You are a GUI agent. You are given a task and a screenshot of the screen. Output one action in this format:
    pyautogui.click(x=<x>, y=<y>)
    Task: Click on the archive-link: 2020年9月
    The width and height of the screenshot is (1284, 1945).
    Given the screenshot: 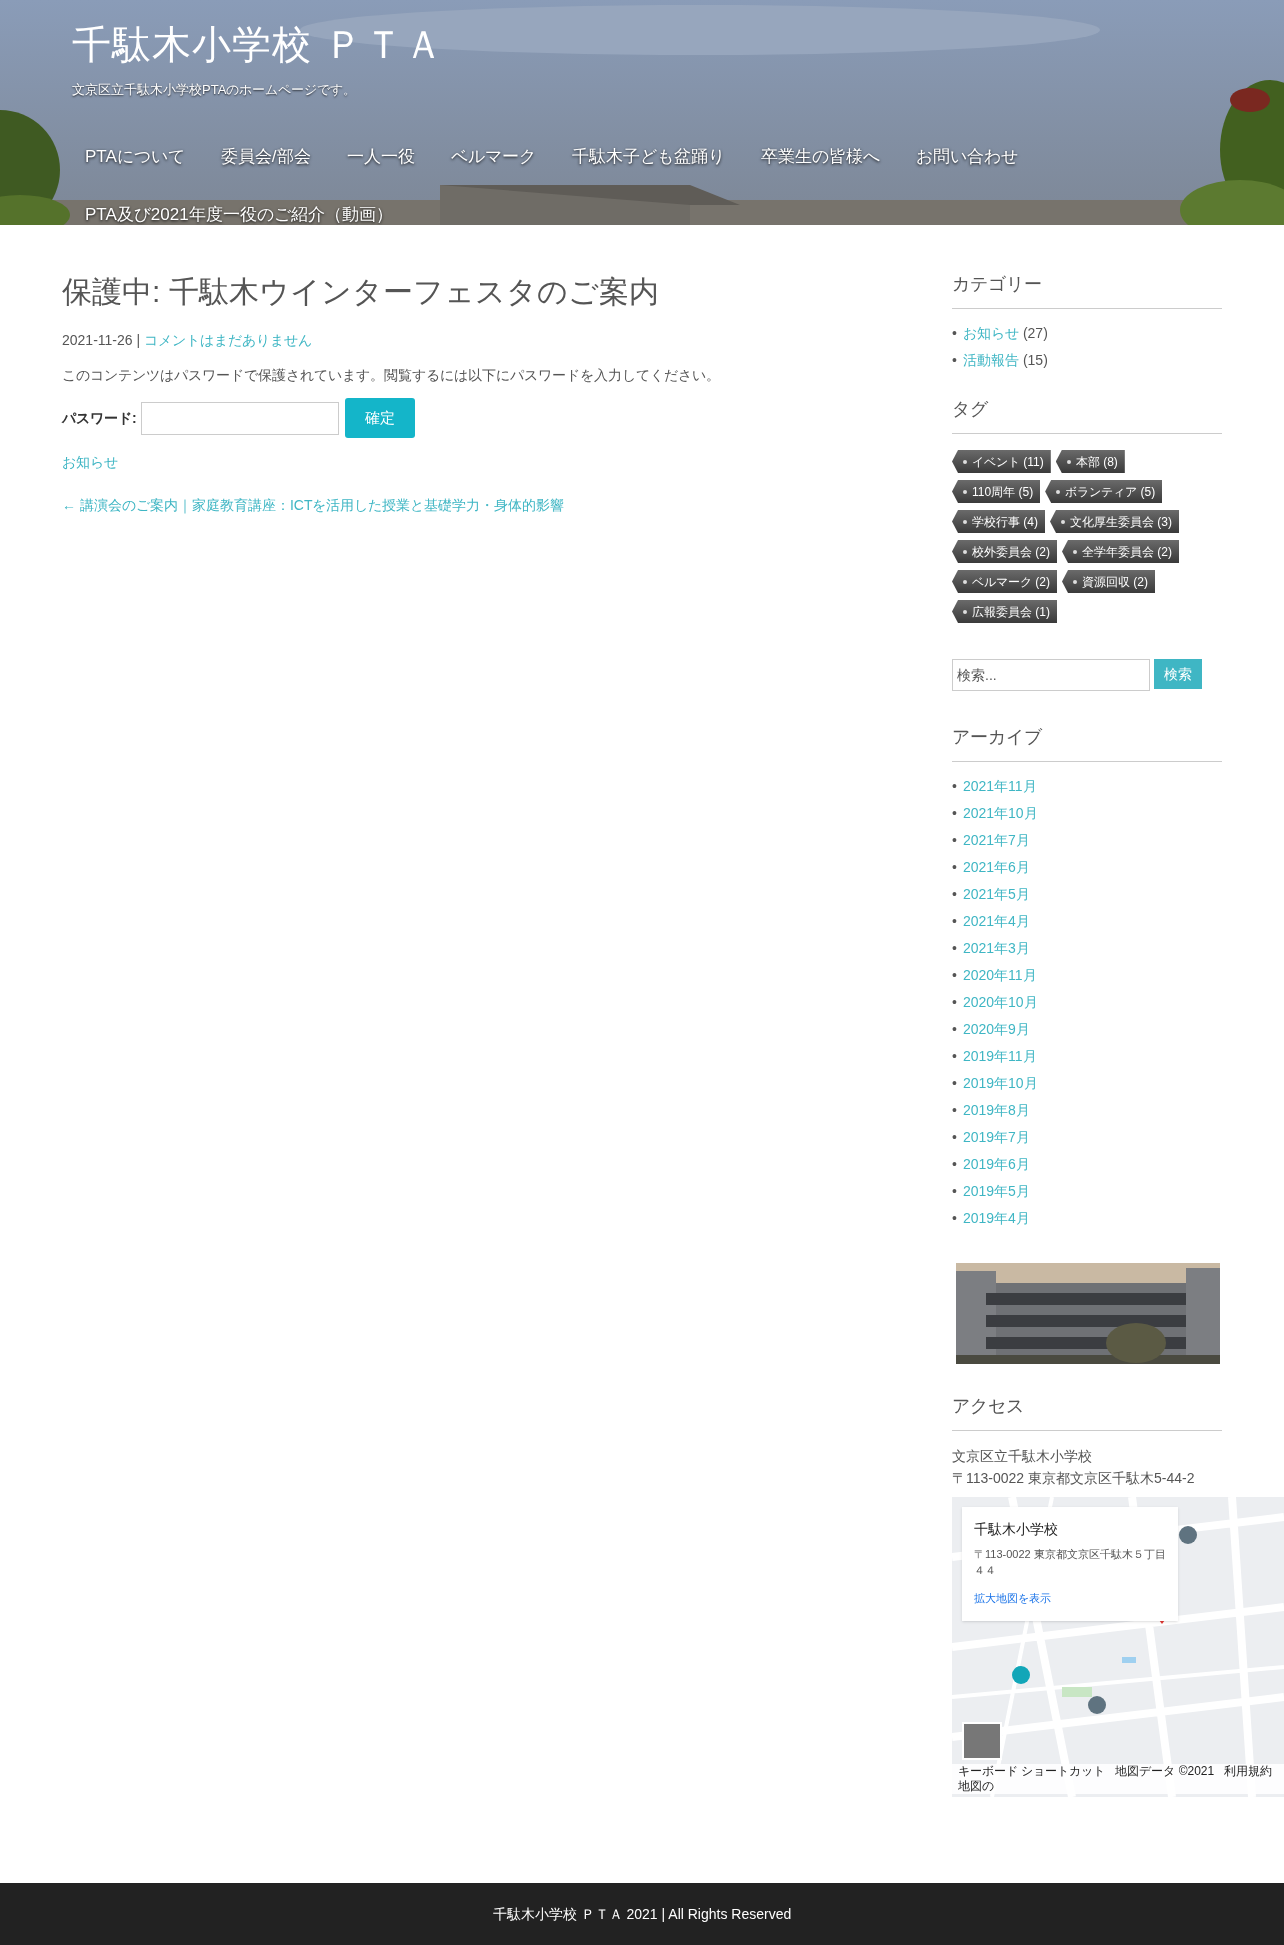 What is the action you would take?
    pyautogui.click(x=996, y=1029)
    